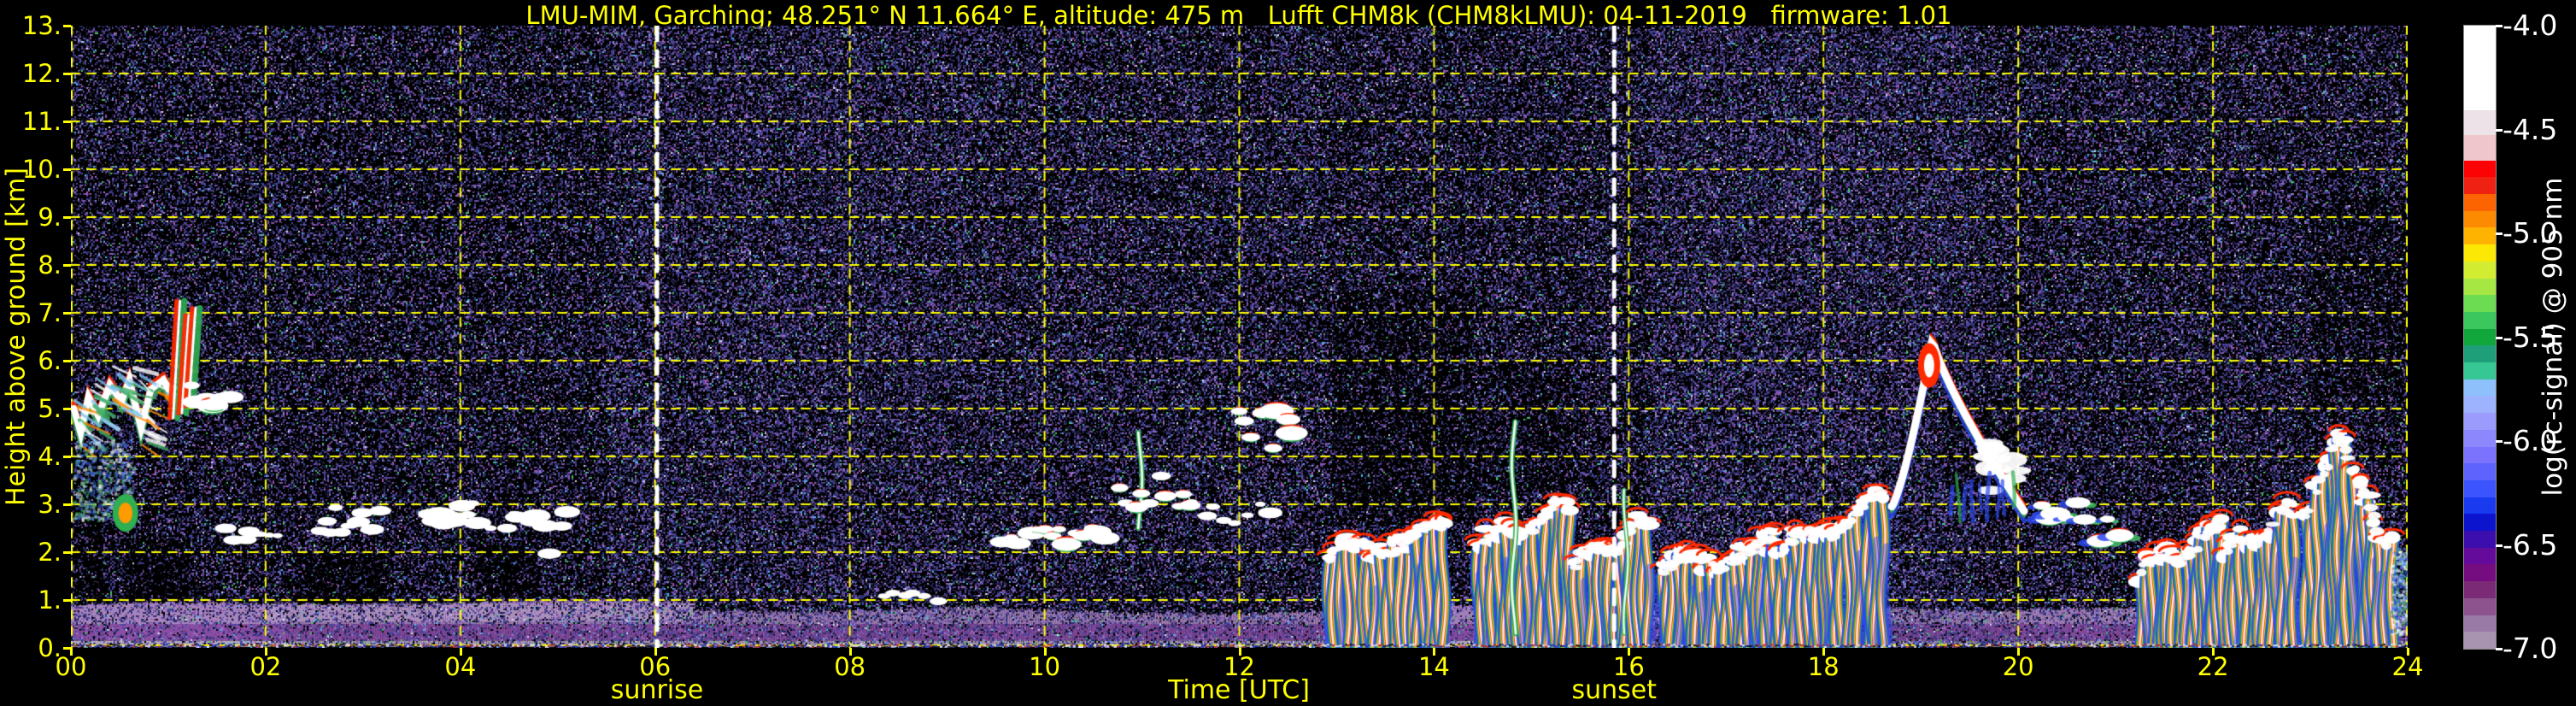 Image resolution: width=2576 pixels, height=706 pixels. Describe the element at coordinates (50, 360) in the screenshot. I see `y-tick-label: 6.` at that location.